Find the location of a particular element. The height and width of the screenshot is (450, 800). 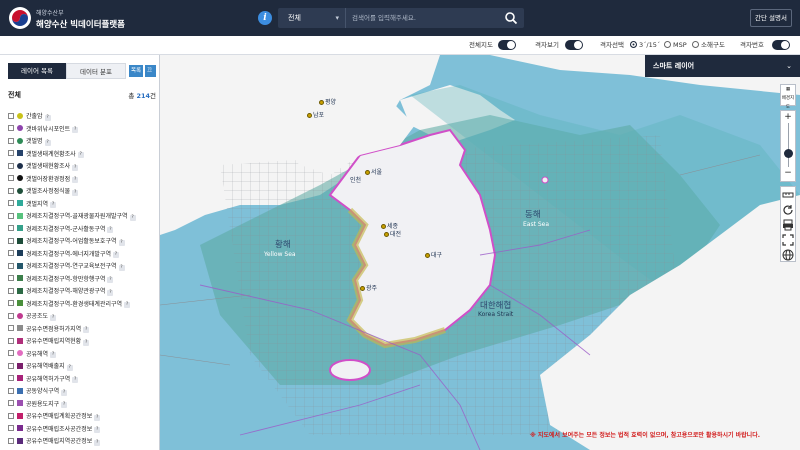

layer-item: 갯벌어장환경정점? is located at coordinates (83, 180).